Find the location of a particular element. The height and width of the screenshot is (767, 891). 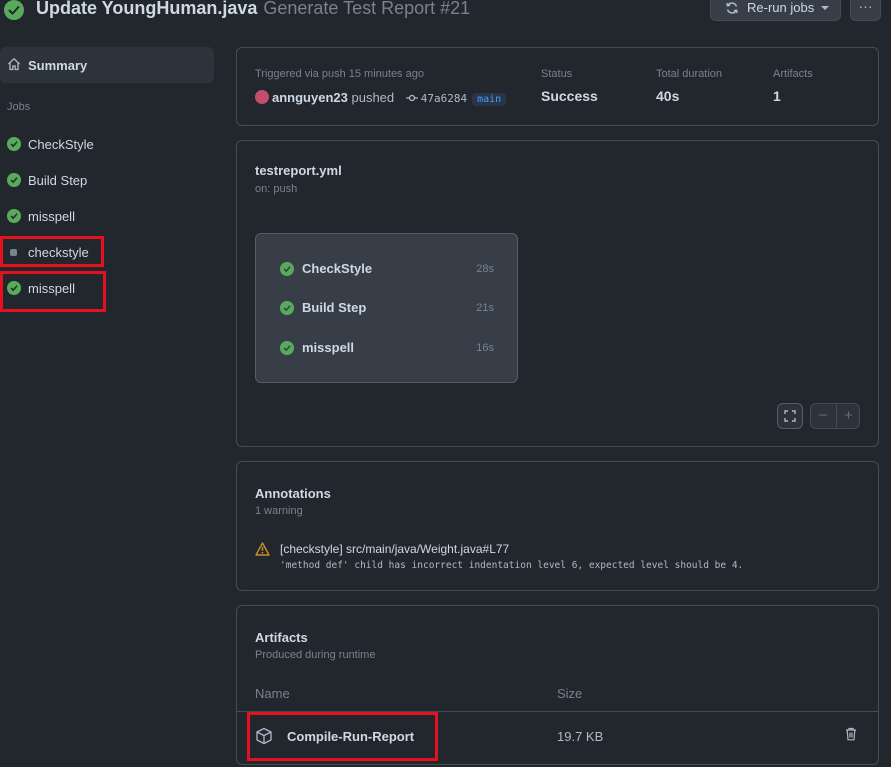

artifact-size: 19.7 KB is located at coordinates (580, 736).